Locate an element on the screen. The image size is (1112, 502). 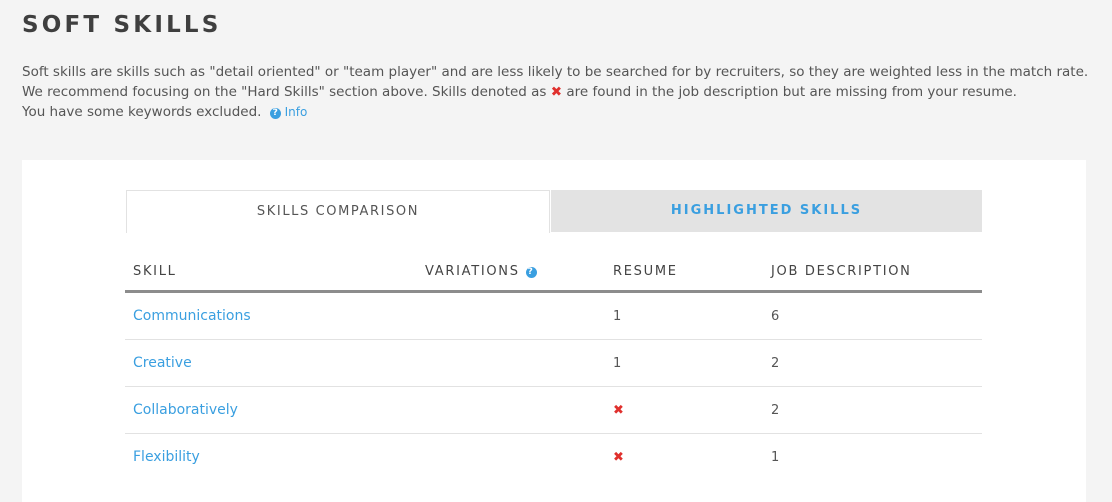
table-row: Communications 1 6 is located at coordinates (553, 315).